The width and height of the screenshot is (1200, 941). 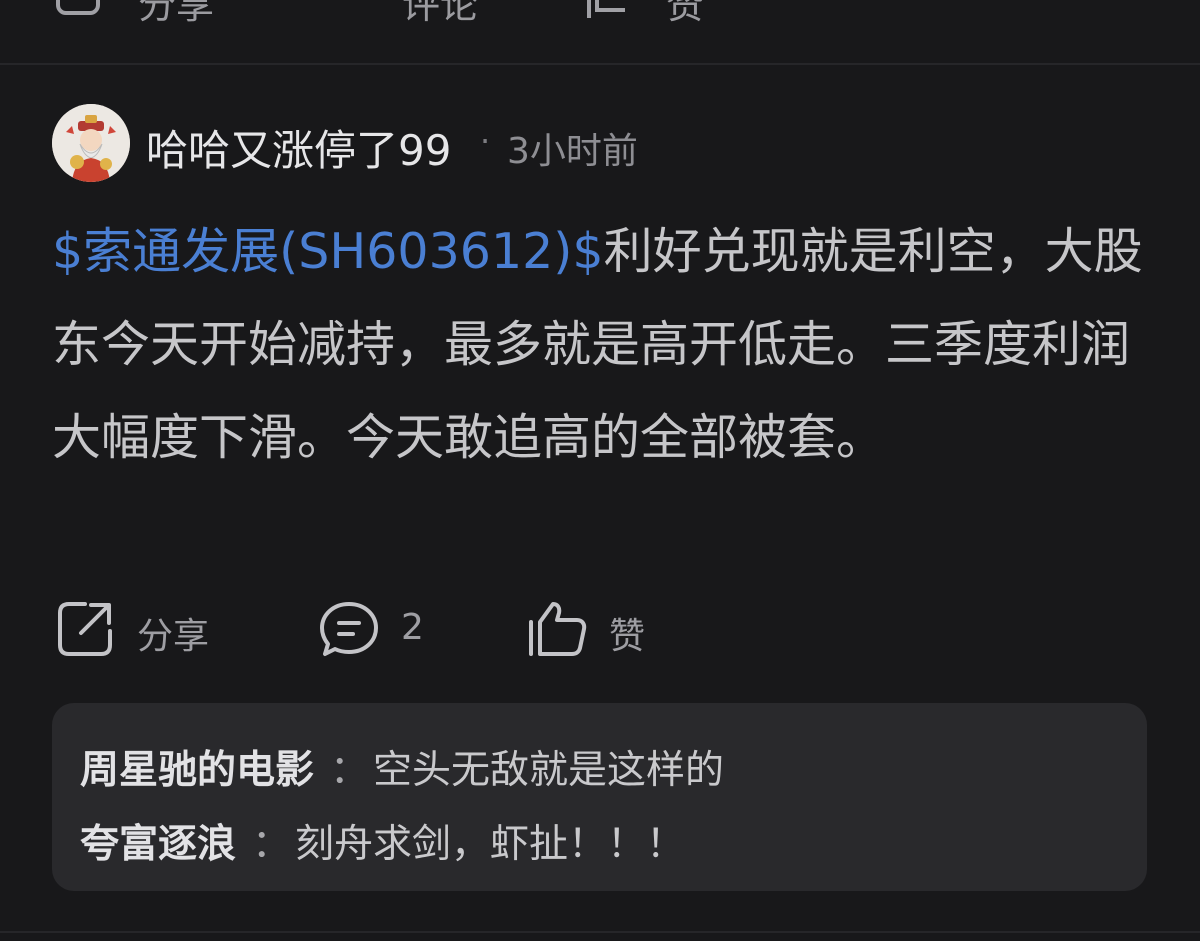 I want to click on comment-item: 夸富逐浪 ：刻舟求剑，虾扯！！！, so click(x=382, y=841).